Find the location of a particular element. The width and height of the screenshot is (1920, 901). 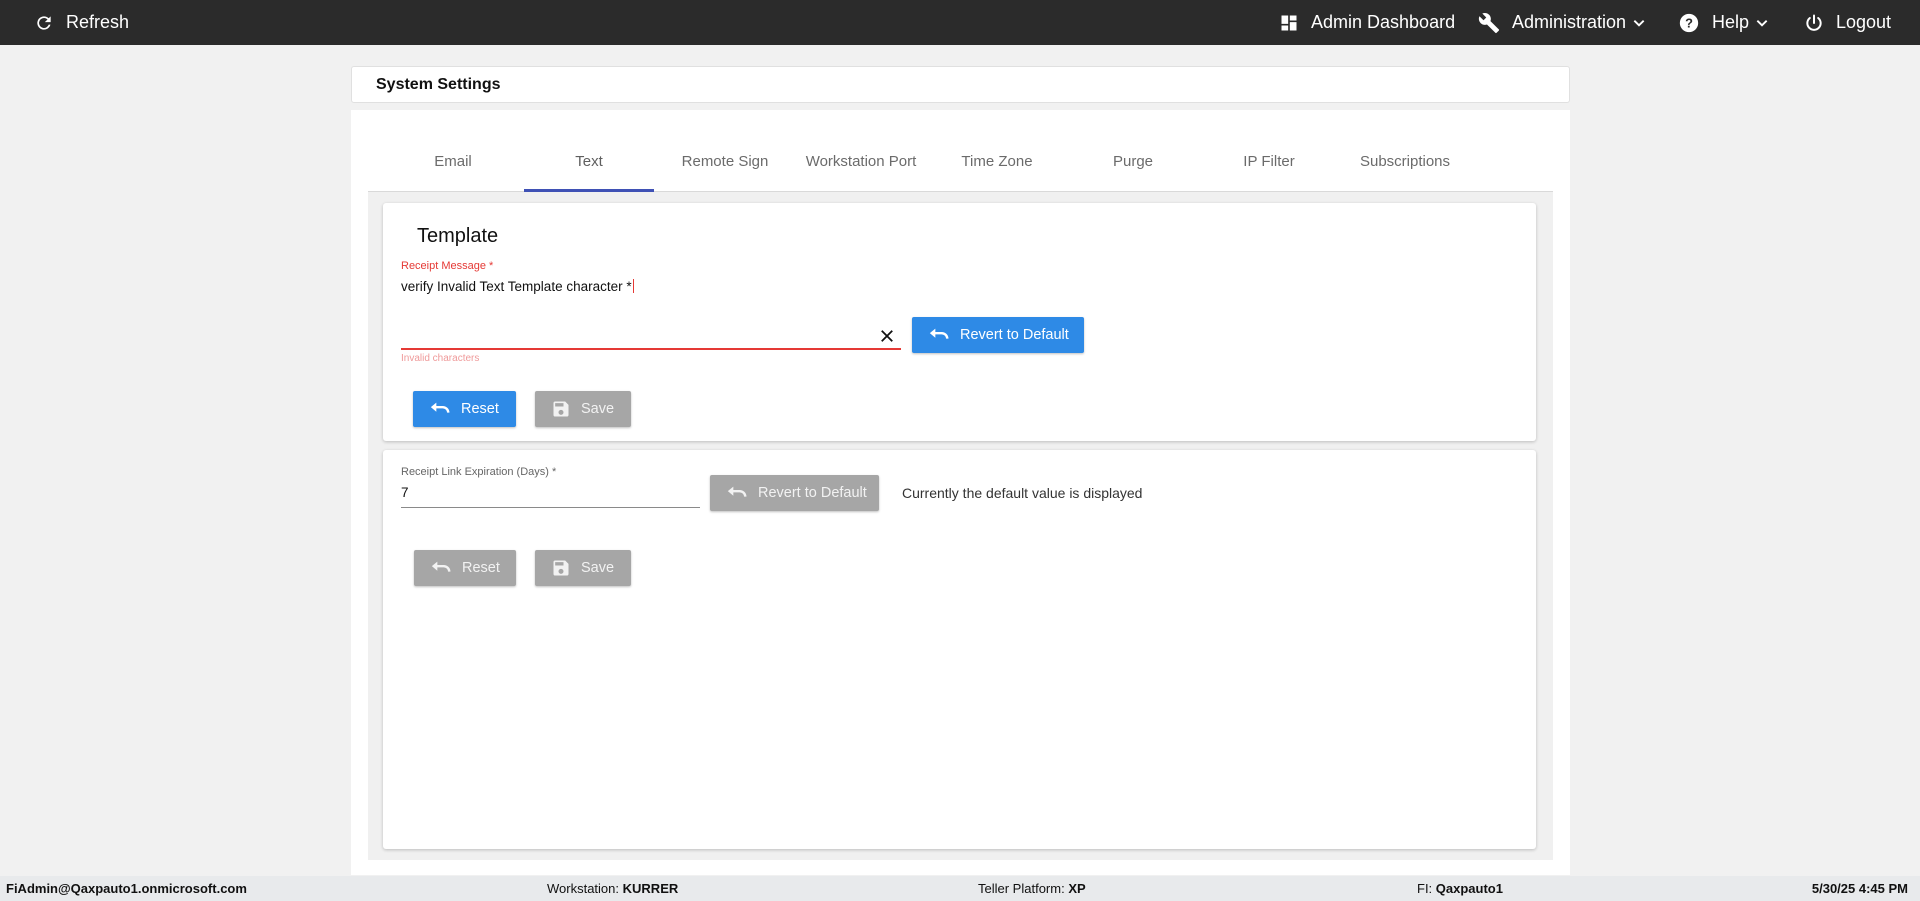

logout-label: Logout is located at coordinates (1864, 22).